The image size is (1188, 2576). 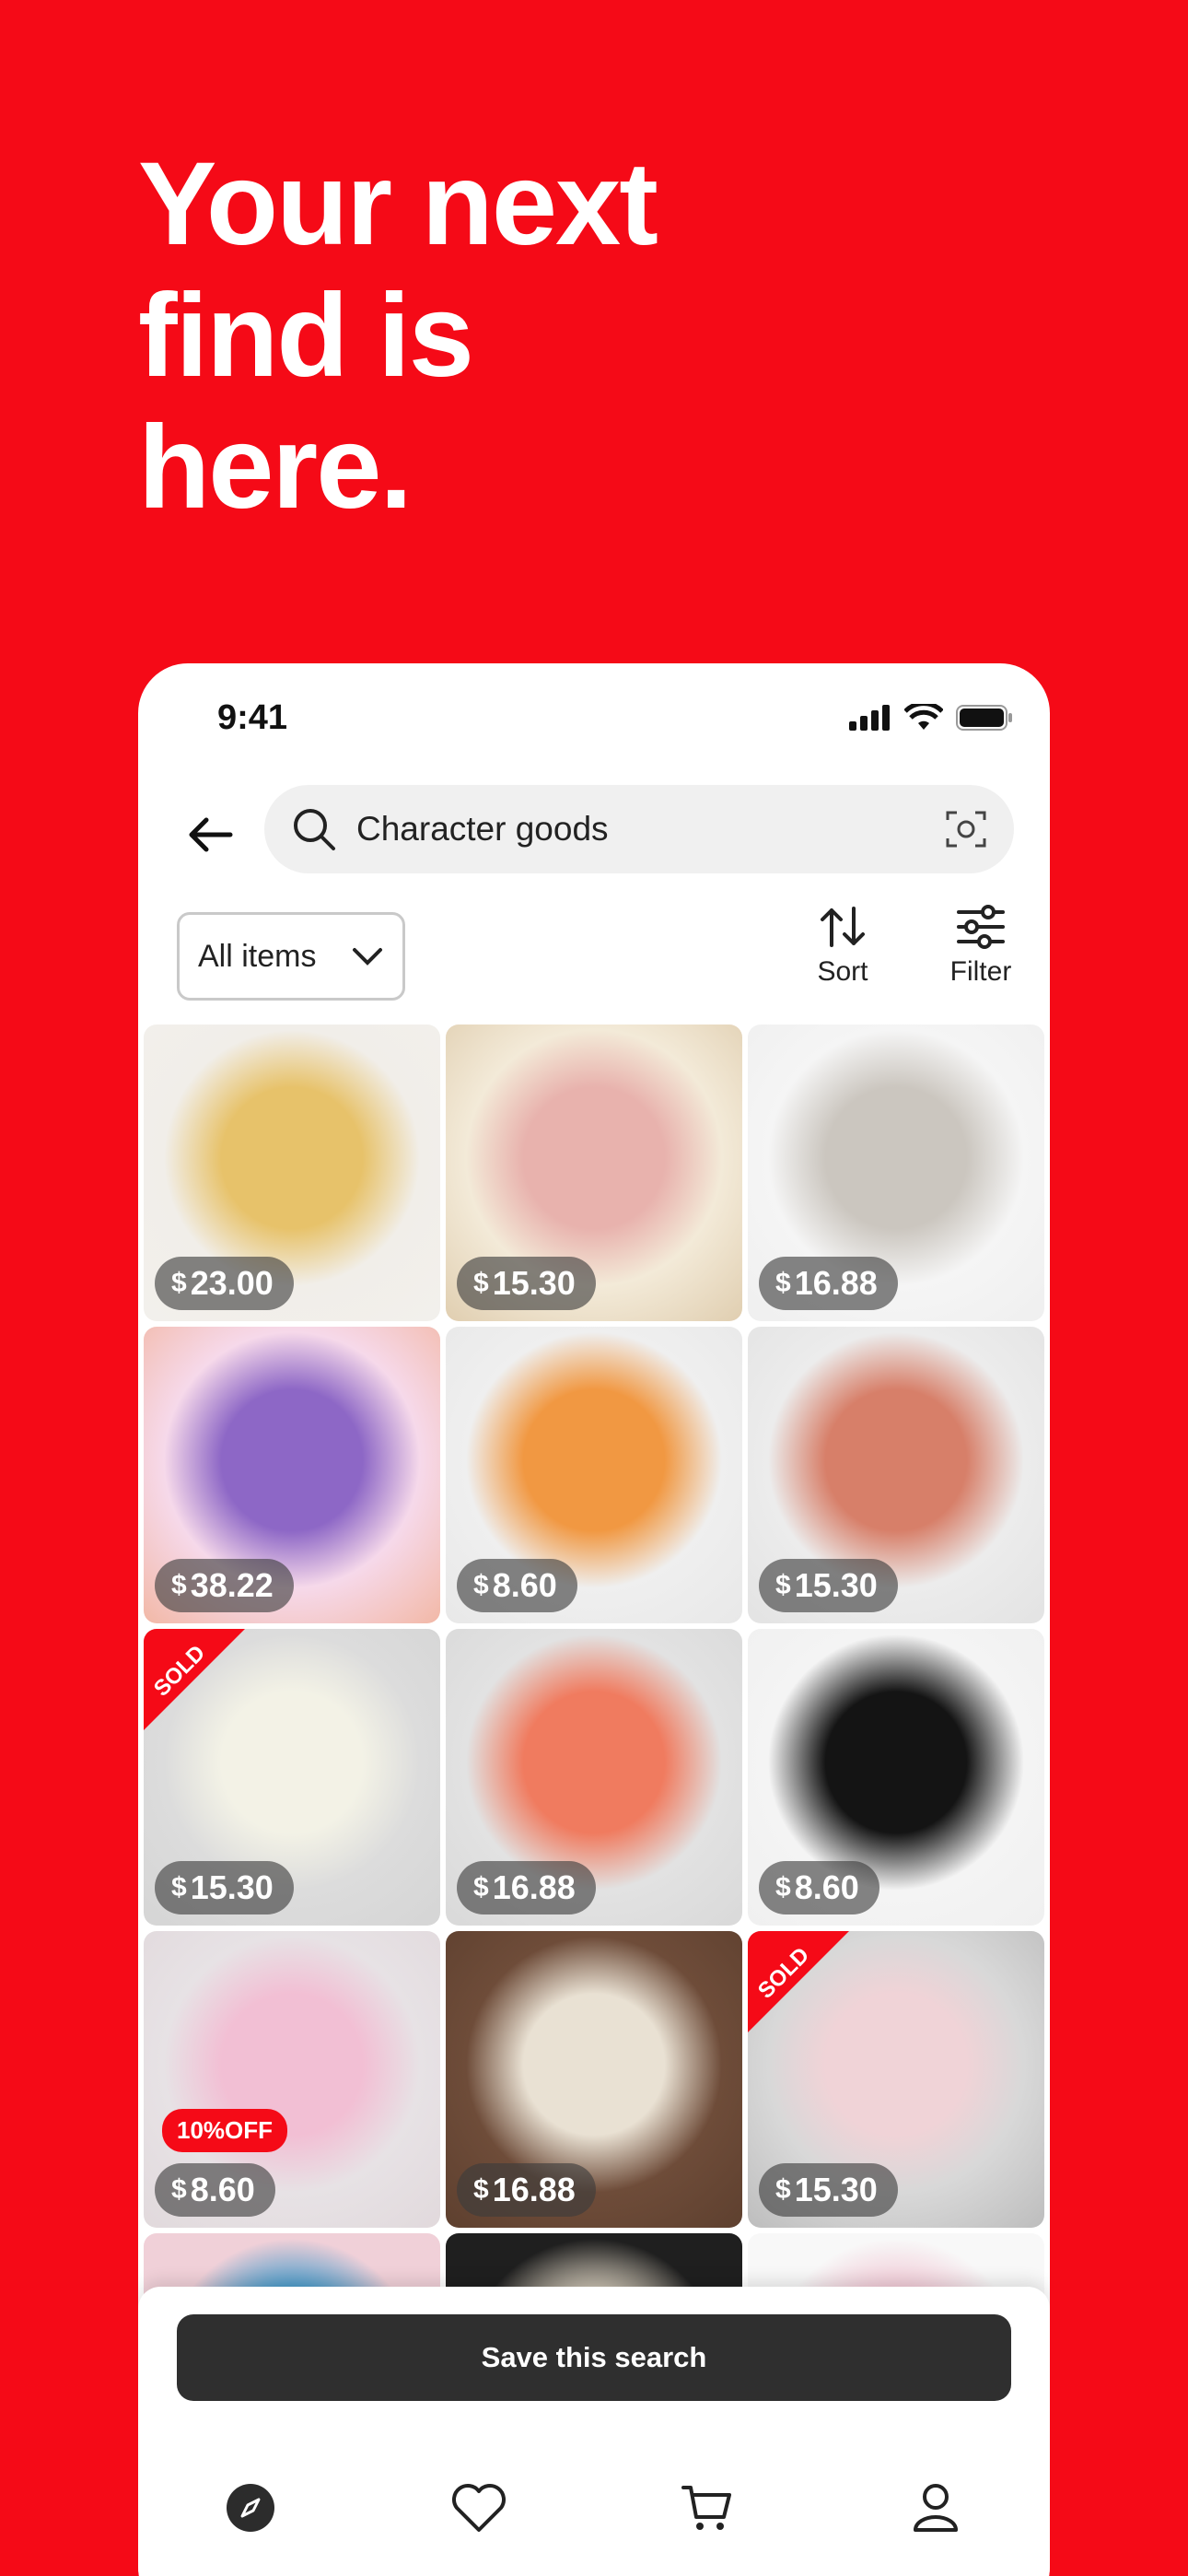 What do you see at coordinates (253, 717) in the screenshot?
I see `status-time: 9:41` at bounding box center [253, 717].